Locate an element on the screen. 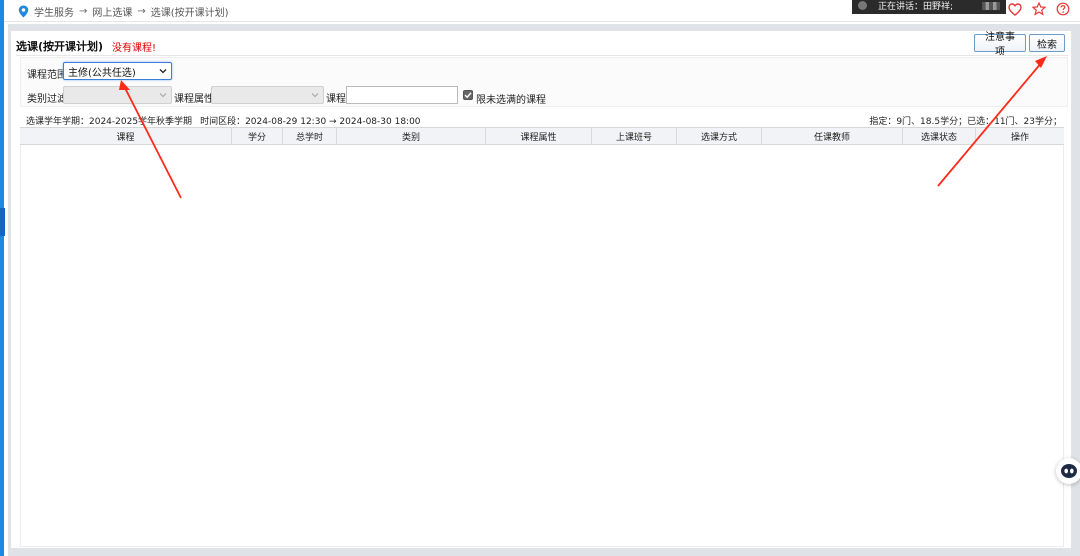 The width and height of the screenshot is (1080, 556). breadcrumb: 学生服务 → 网上选课 → 选课(按开课计划) is located at coordinates (123, 11).